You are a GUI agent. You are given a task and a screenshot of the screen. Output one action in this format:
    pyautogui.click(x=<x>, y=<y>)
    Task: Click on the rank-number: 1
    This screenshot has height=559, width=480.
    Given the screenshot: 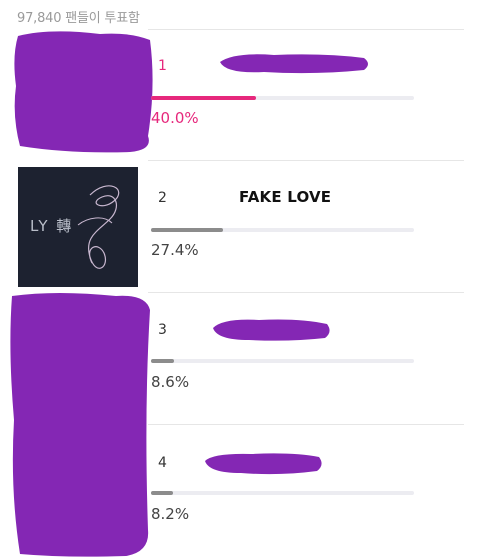 What is the action you would take?
    pyautogui.click(x=162, y=66)
    